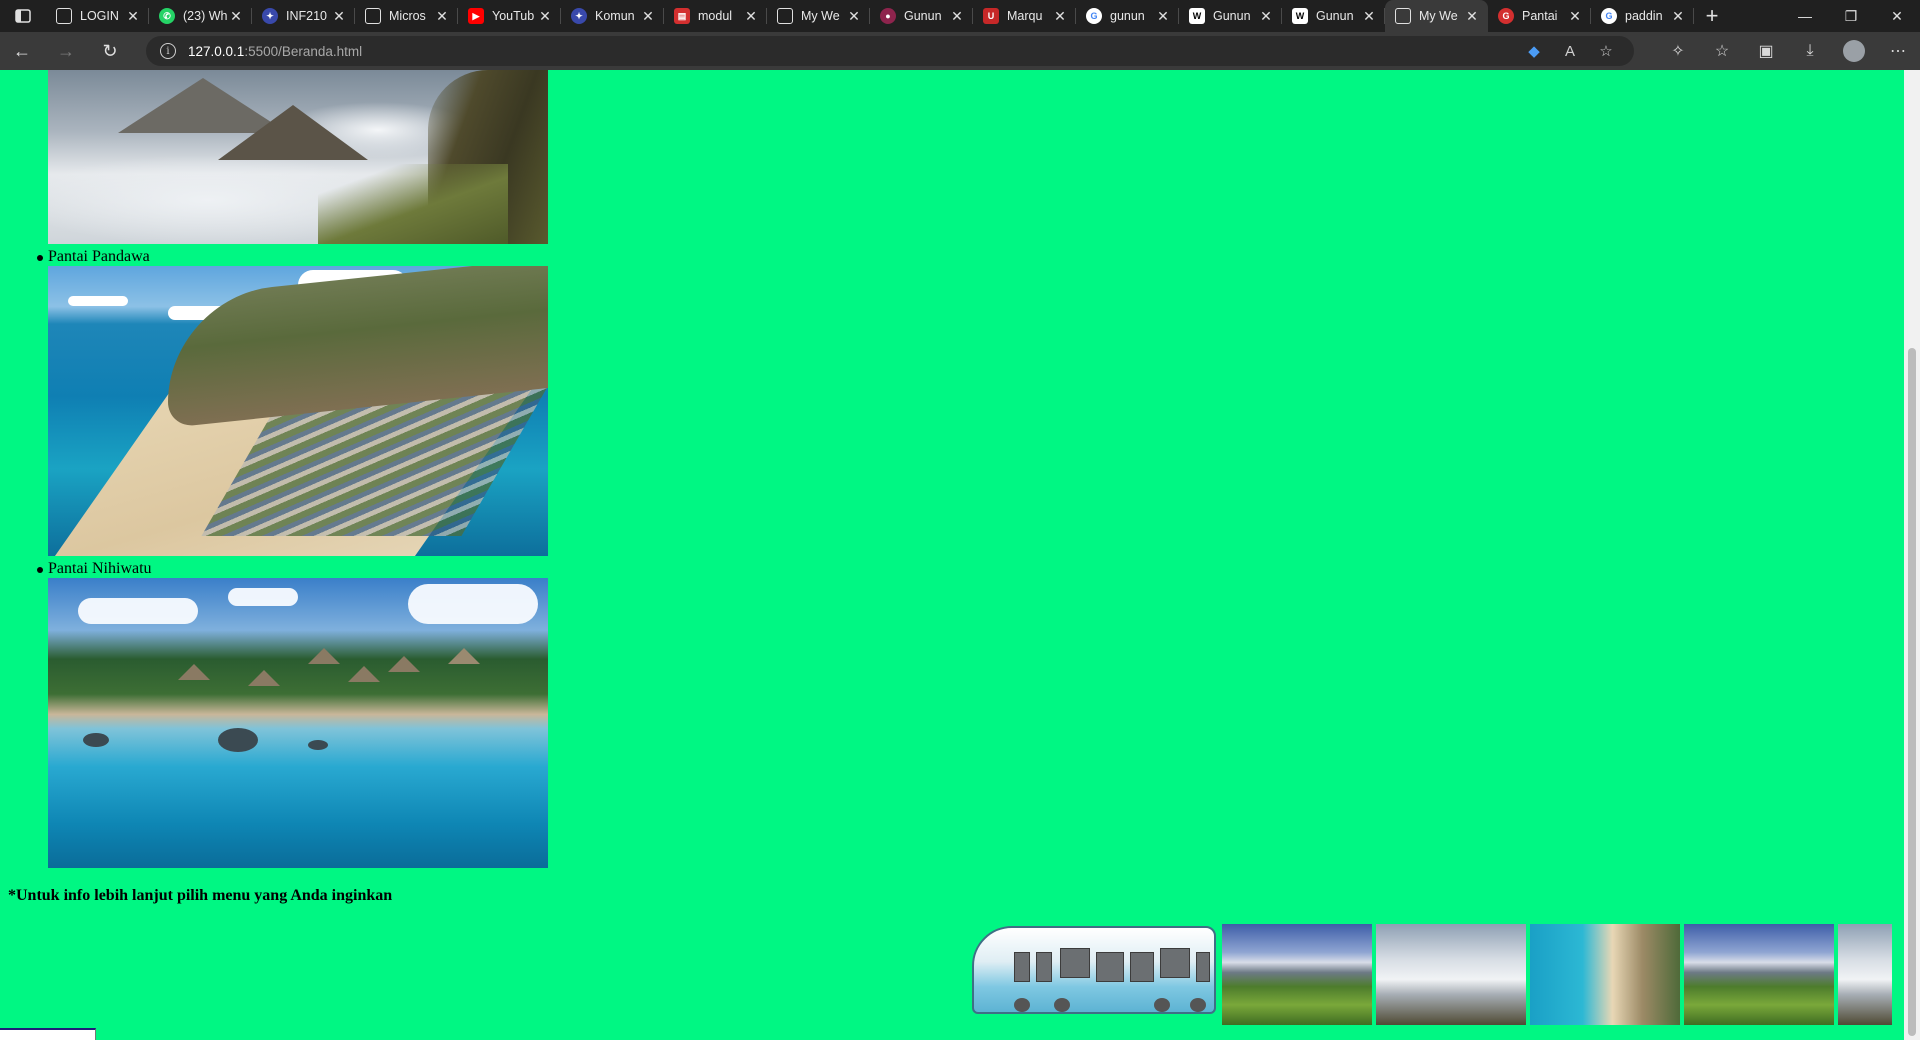 The height and width of the screenshot is (1040, 1920). What do you see at coordinates (205, 16) in the screenshot?
I see `tab-label: (23) Wh` at bounding box center [205, 16].